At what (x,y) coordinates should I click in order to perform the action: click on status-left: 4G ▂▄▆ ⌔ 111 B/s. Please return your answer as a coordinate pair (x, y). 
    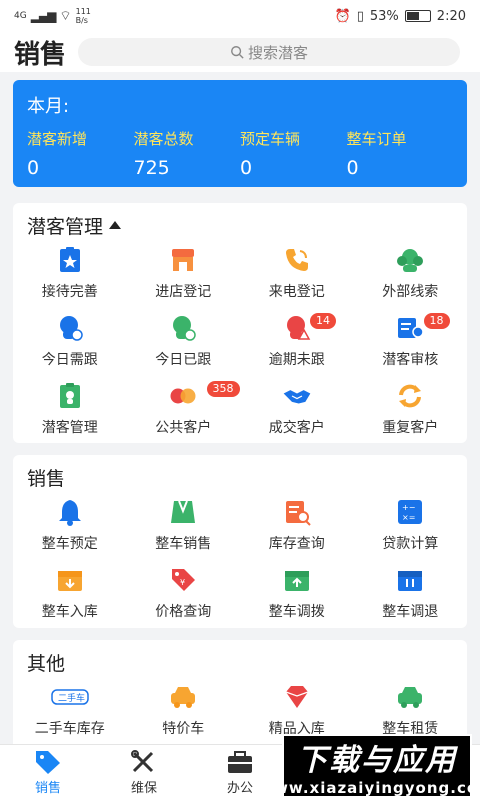
    Looking at the image, I should click on (52, 16).